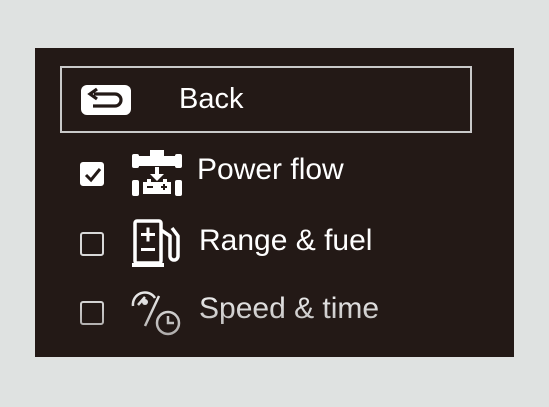  Describe the element at coordinates (92, 313) in the screenshot. I see `speed-time-checkbox` at that location.